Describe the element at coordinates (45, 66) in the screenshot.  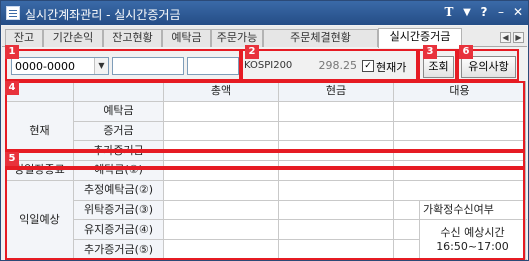
I see `account-select-value: 0000-0000` at that location.